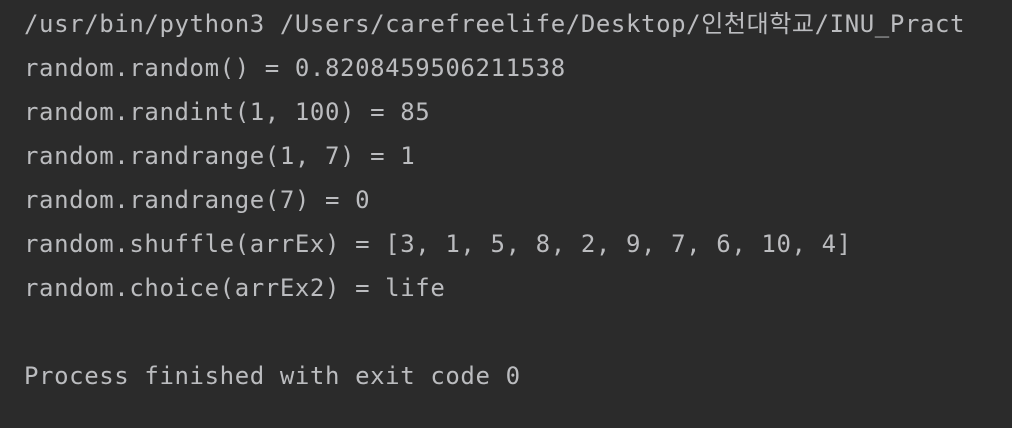 The image size is (1012, 428). What do you see at coordinates (197, 200) in the screenshot?
I see `output-line-randrange-stop: random.randrange(7) = 0` at bounding box center [197, 200].